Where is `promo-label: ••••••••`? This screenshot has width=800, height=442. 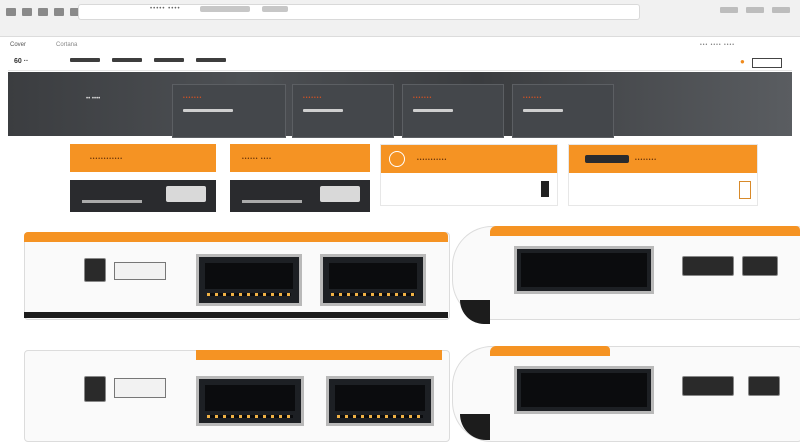
promo-label: •••••••• is located at coordinates (646, 160).